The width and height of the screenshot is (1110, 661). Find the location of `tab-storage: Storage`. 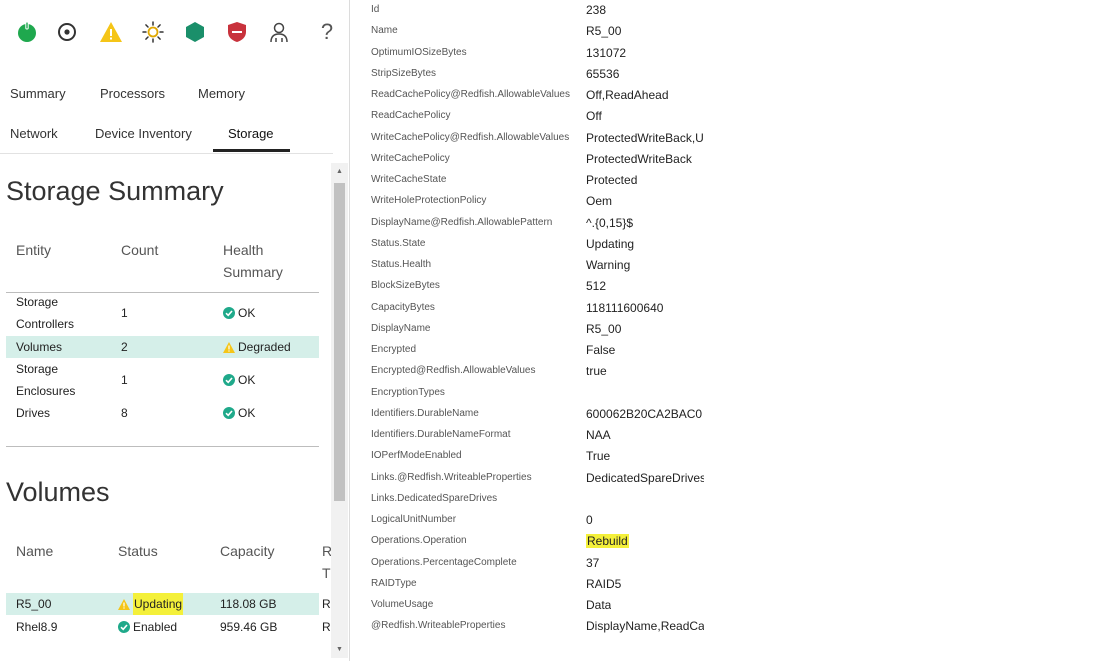

tab-storage: Storage is located at coordinates (251, 133).